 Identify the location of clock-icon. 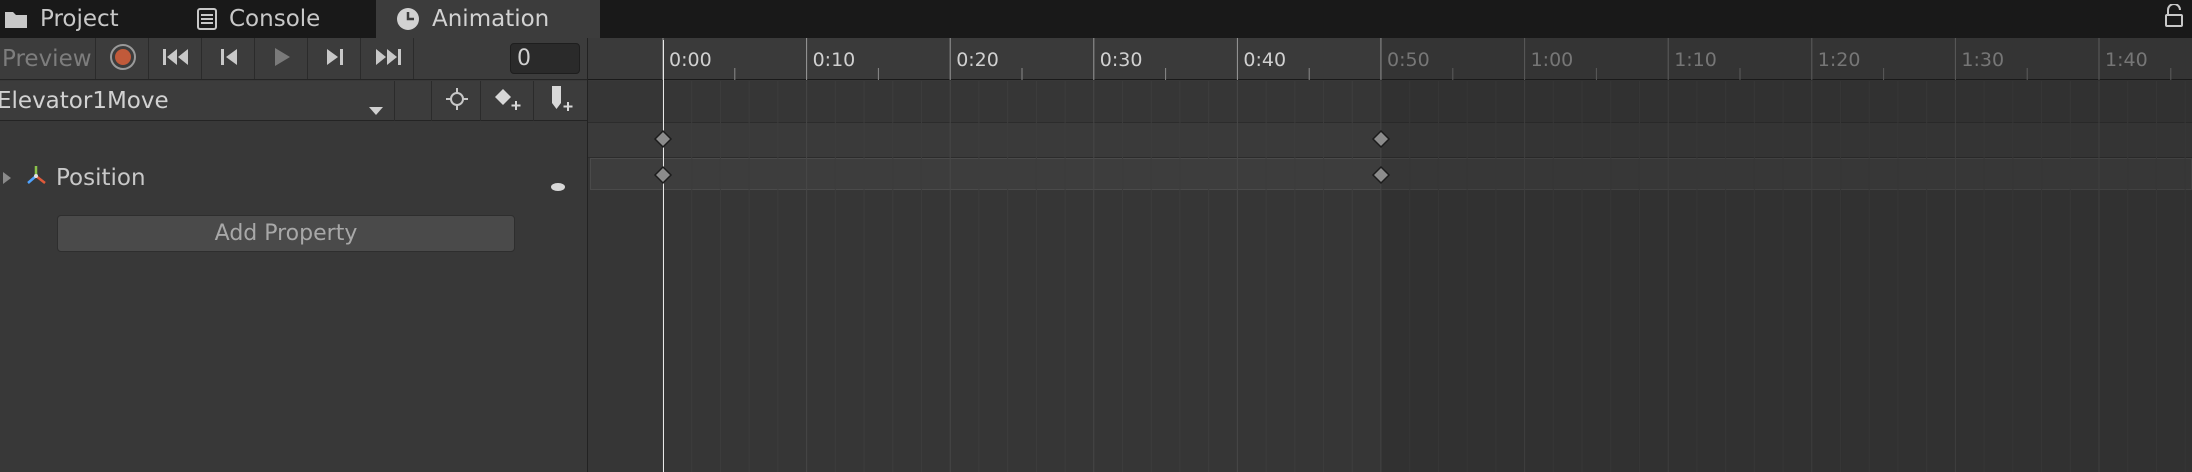
(408, 19).